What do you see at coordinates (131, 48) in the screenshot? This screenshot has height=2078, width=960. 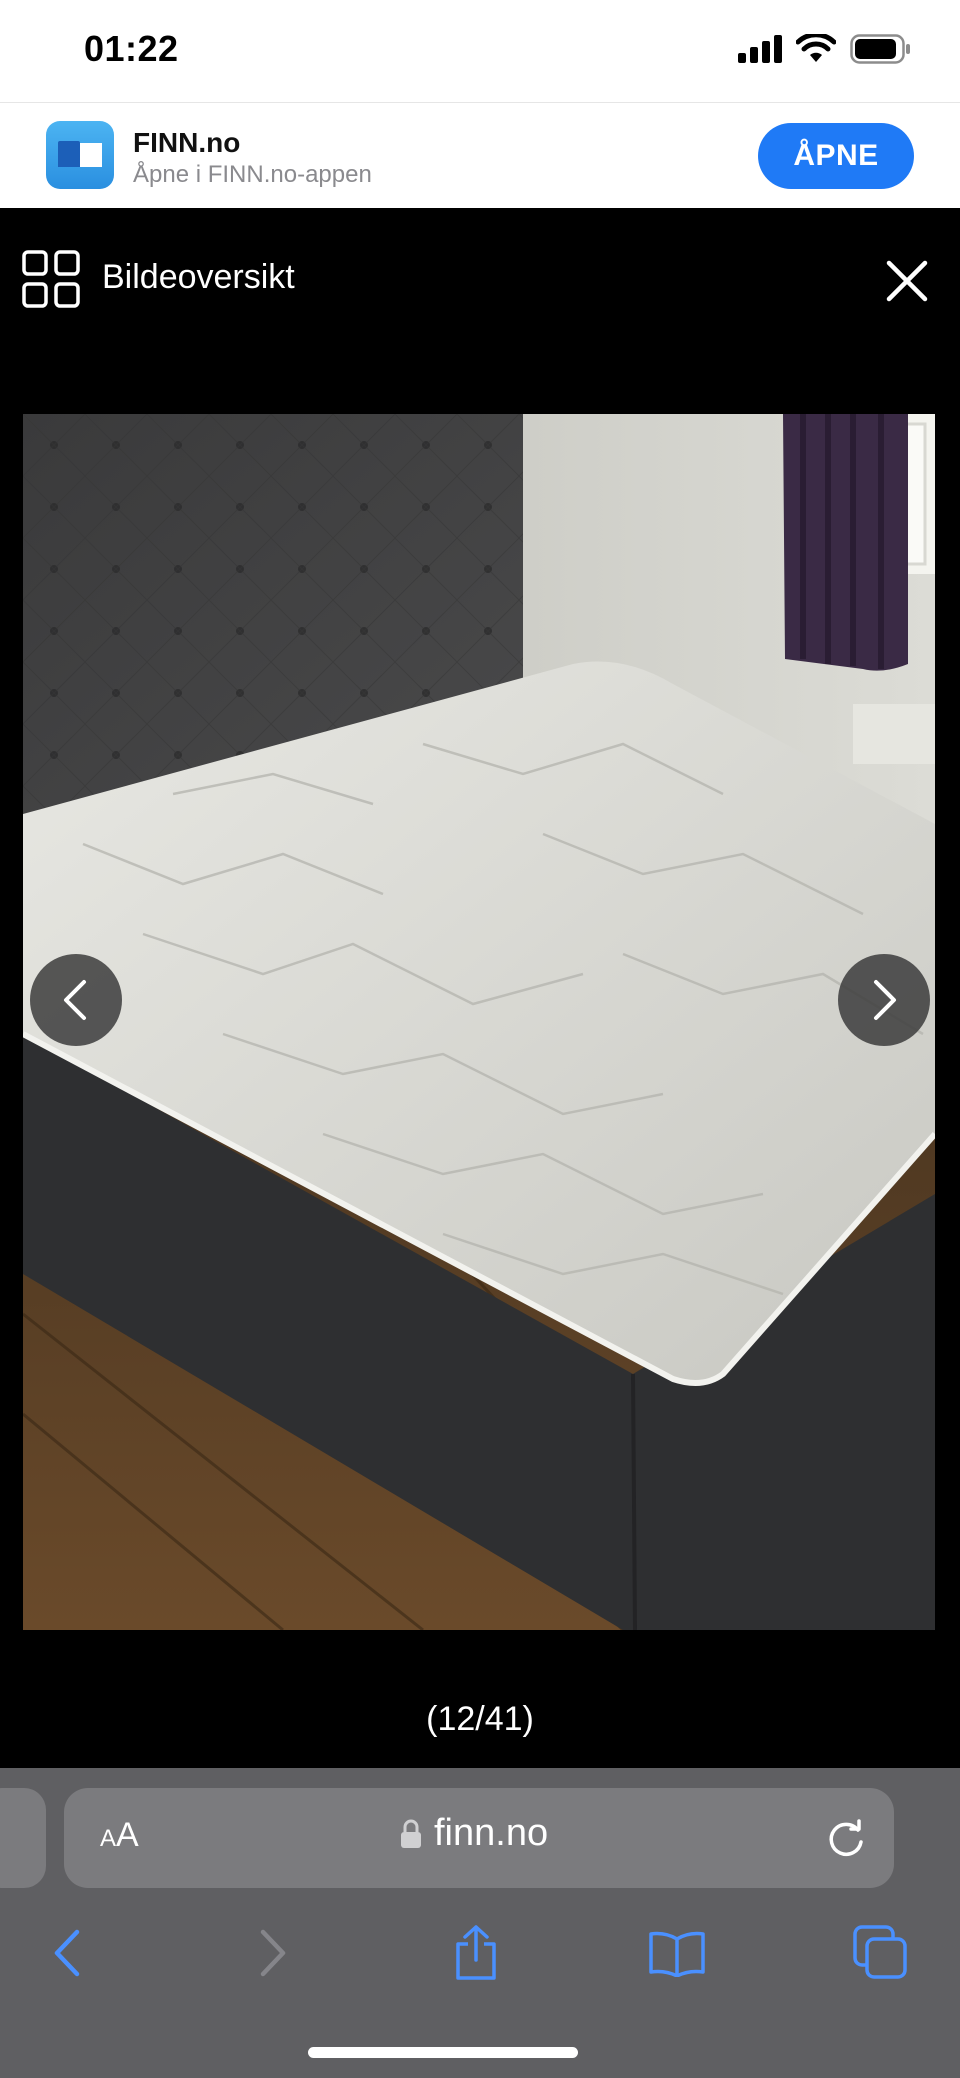 I see `status-time: 01:22` at bounding box center [131, 48].